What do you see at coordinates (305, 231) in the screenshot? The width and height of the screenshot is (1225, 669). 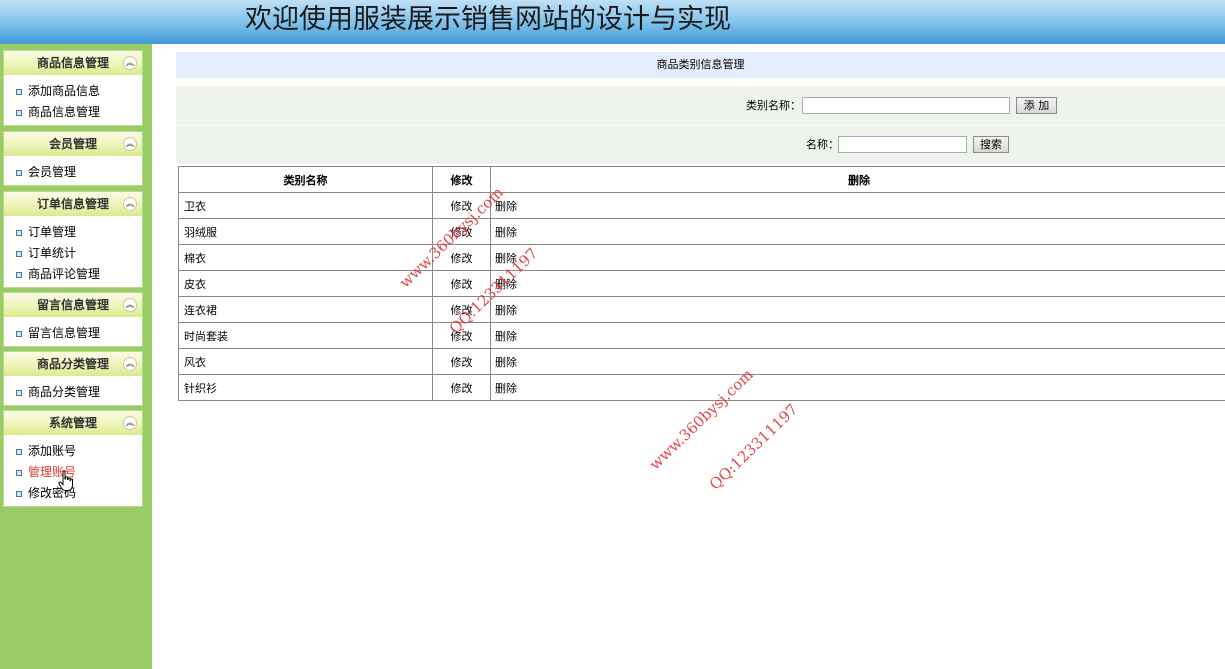 I see `category-name-cell: 羽绒服` at bounding box center [305, 231].